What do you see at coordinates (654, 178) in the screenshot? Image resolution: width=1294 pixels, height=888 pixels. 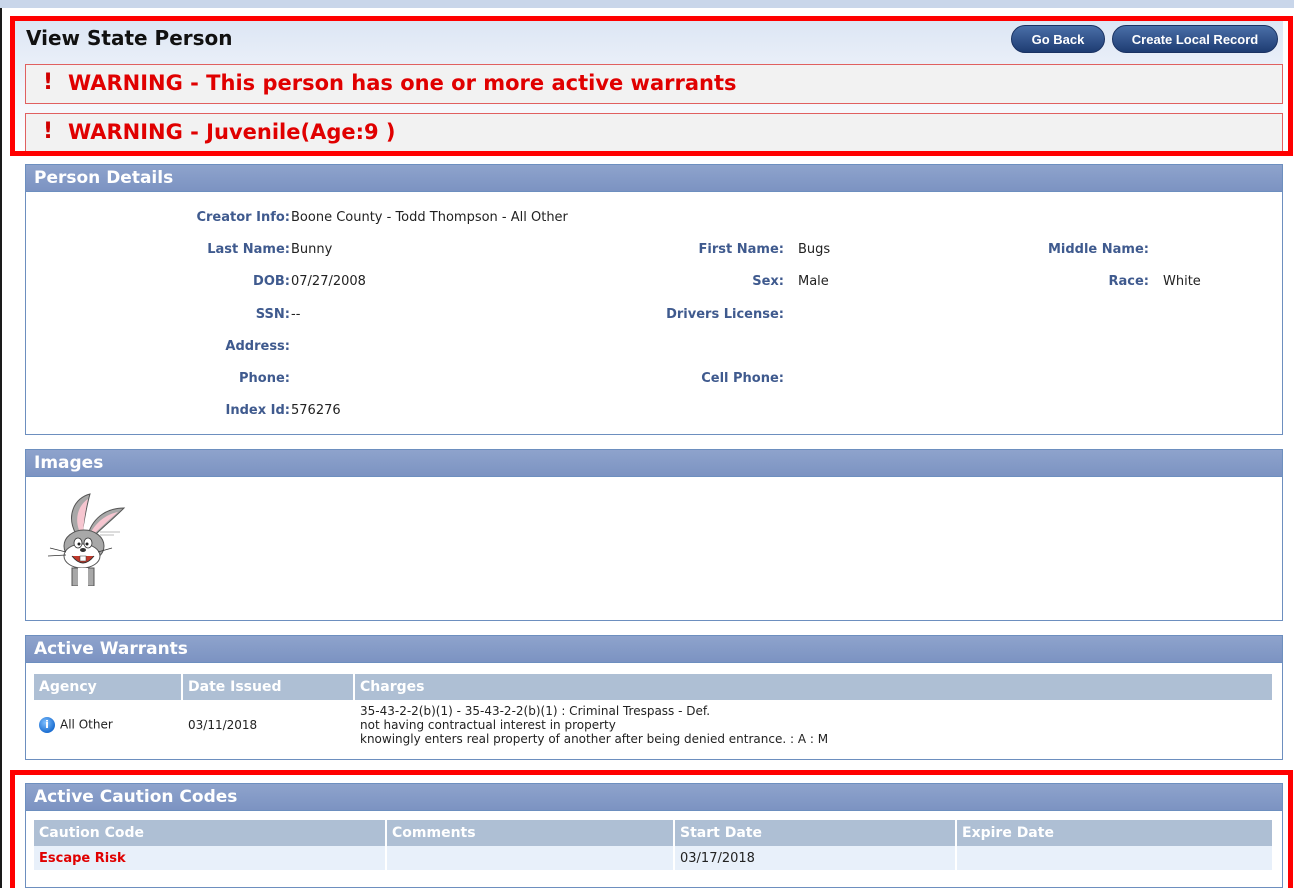 I see `person-details-heading: Person Details` at bounding box center [654, 178].